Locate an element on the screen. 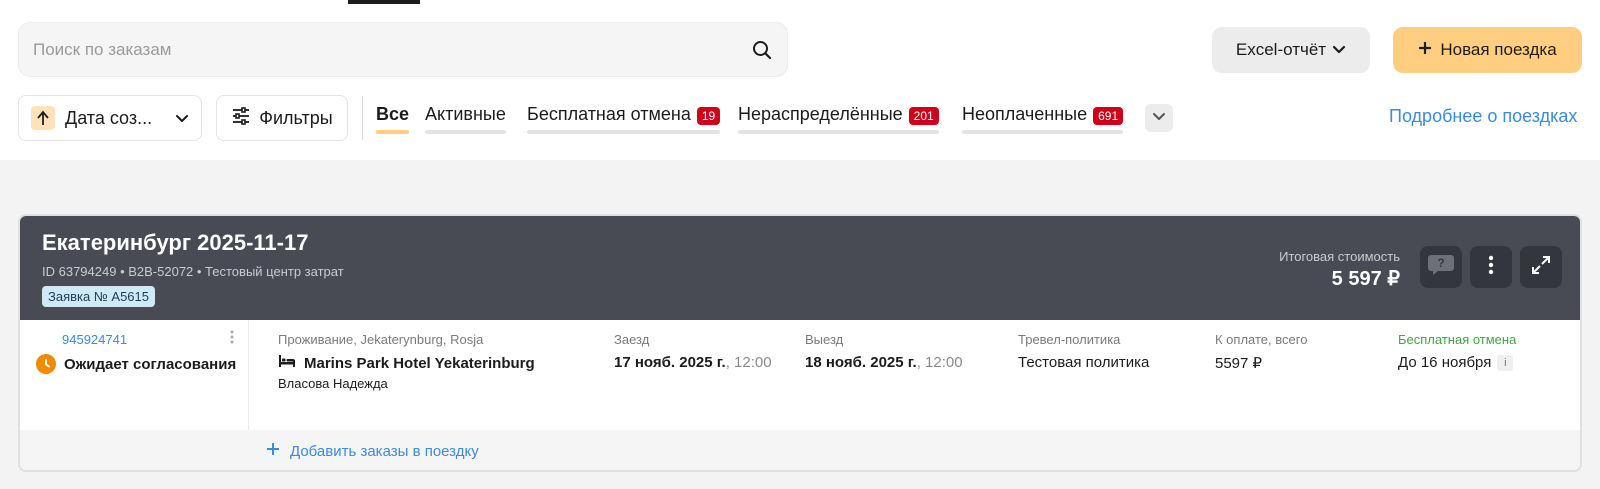 This screenshot has height=489, width=1600. count-badge: 201 is located at coordinates (923, 116).